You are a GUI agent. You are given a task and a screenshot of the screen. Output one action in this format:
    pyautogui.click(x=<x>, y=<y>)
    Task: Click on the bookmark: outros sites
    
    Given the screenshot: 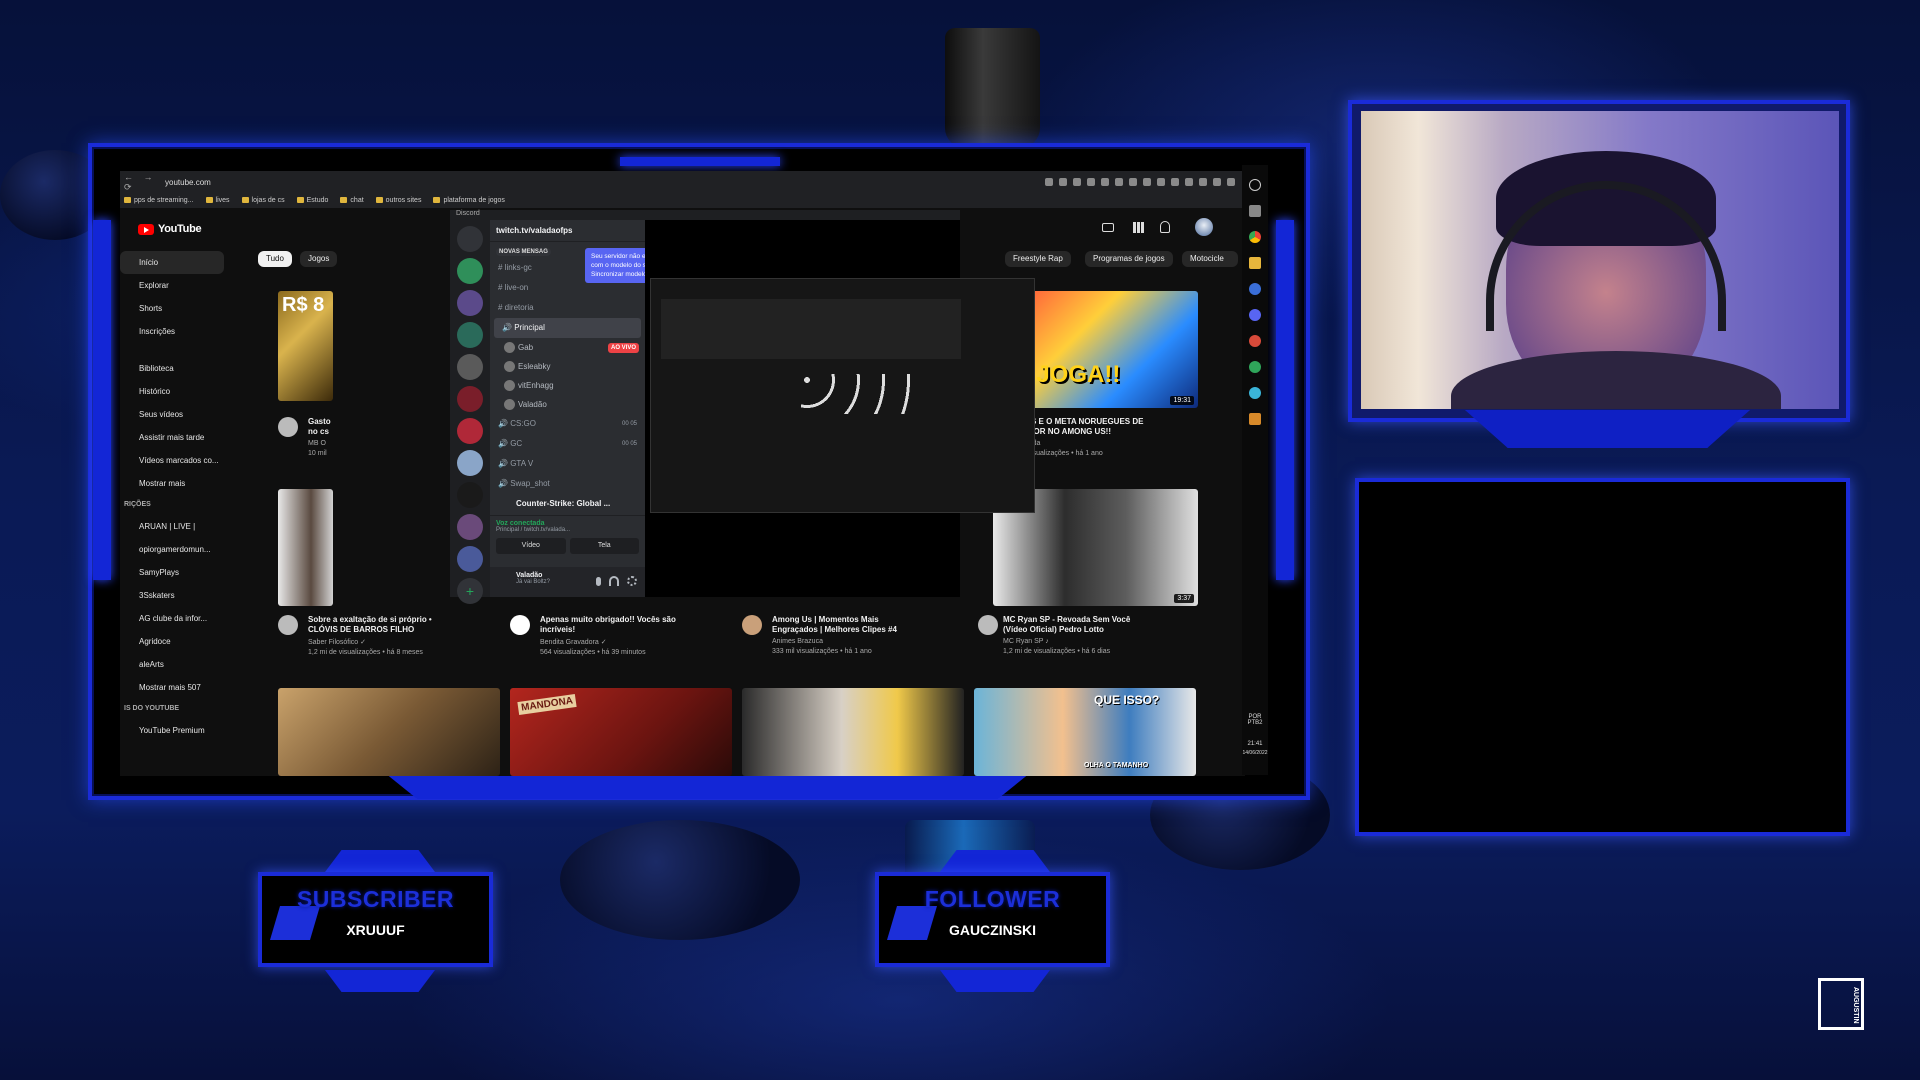 What is the action you would take?
    pyautogui.click(x=399, y=200)
    